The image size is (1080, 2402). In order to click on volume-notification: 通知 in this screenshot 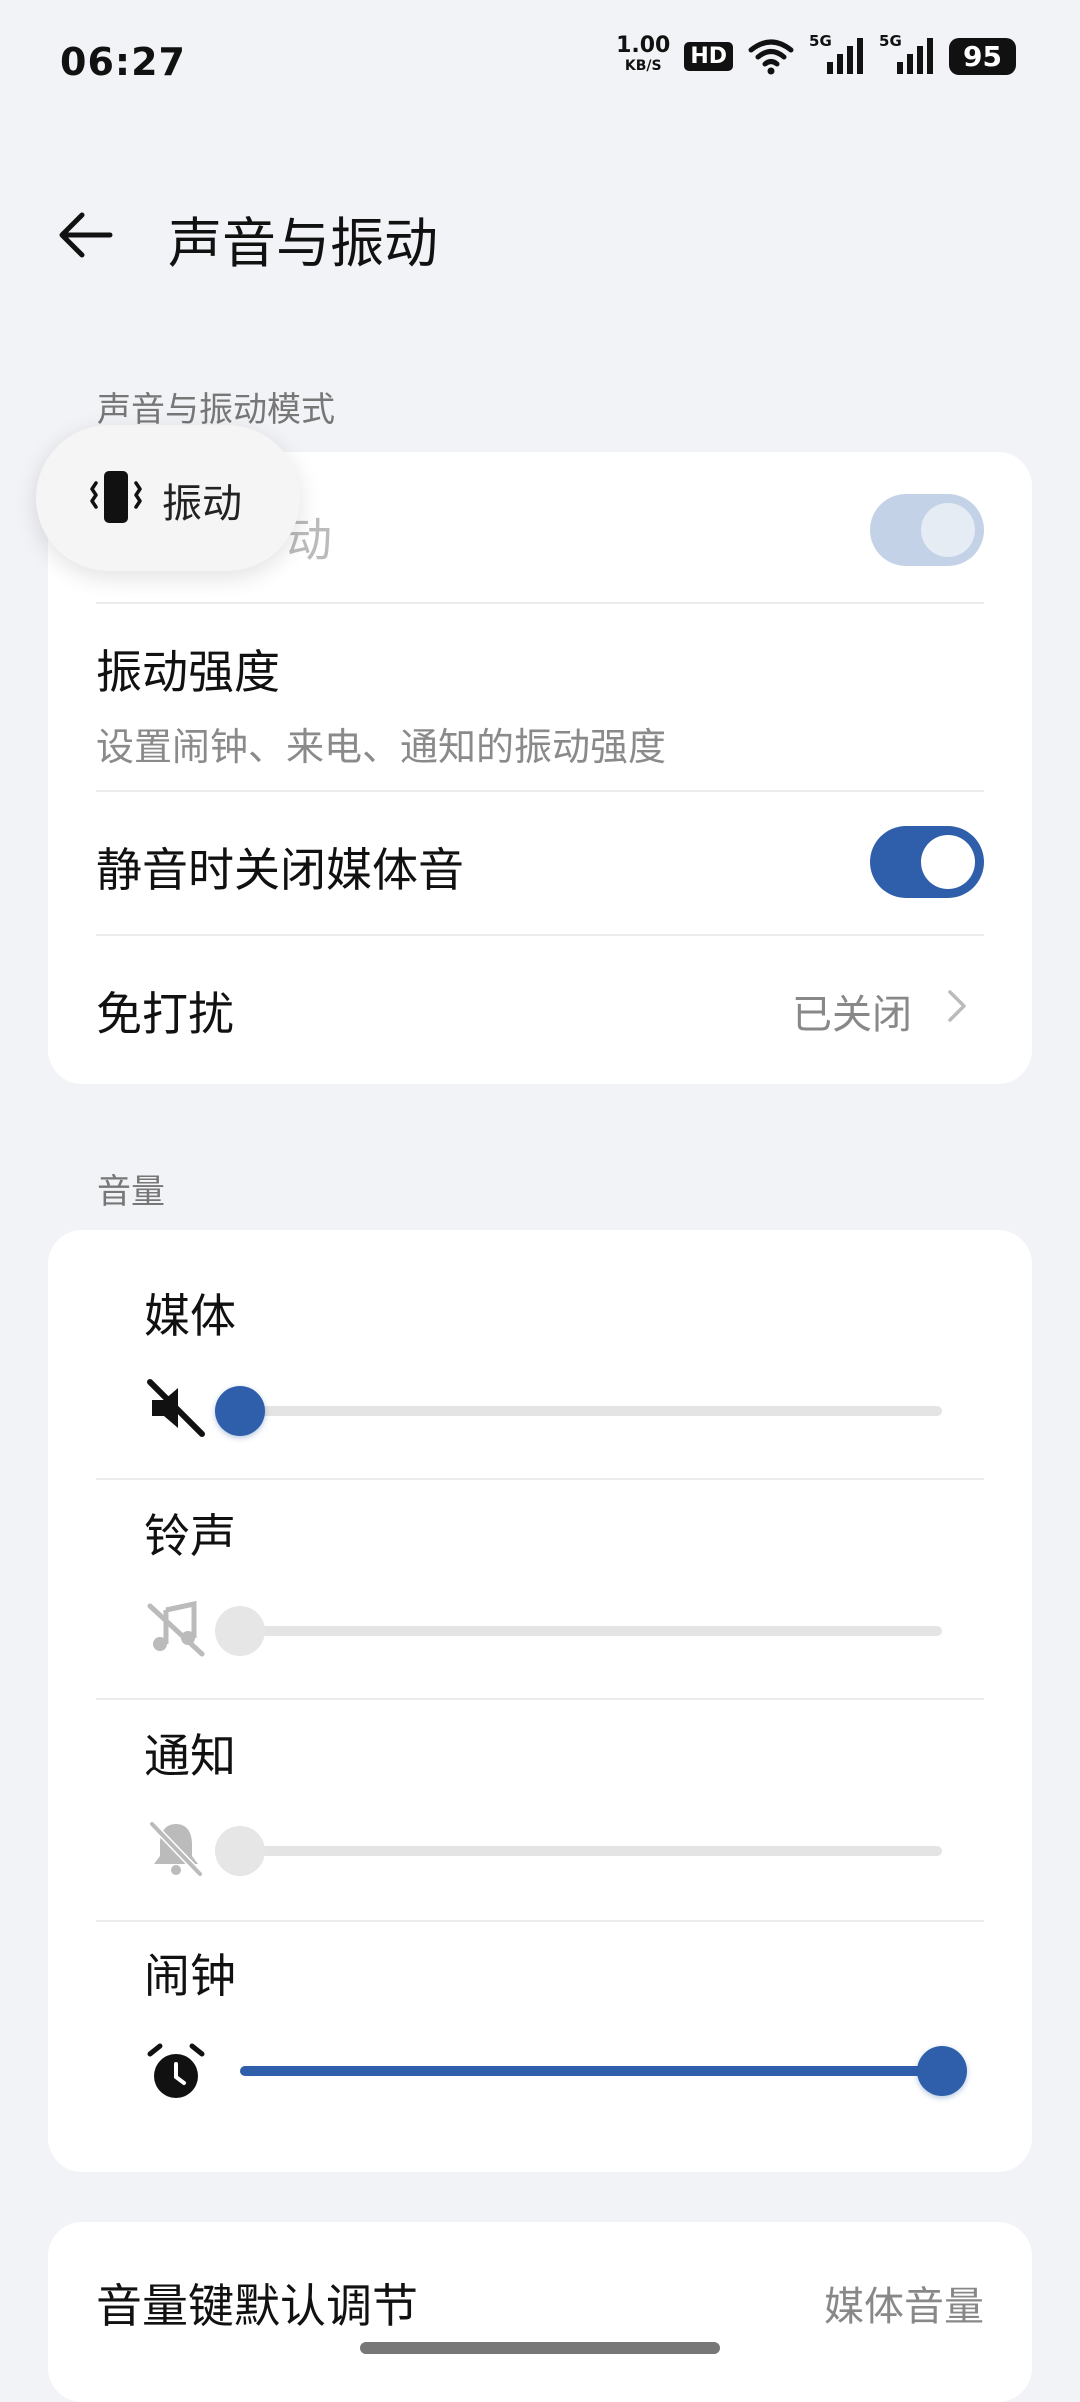, I will do `click(564, 1780)`.